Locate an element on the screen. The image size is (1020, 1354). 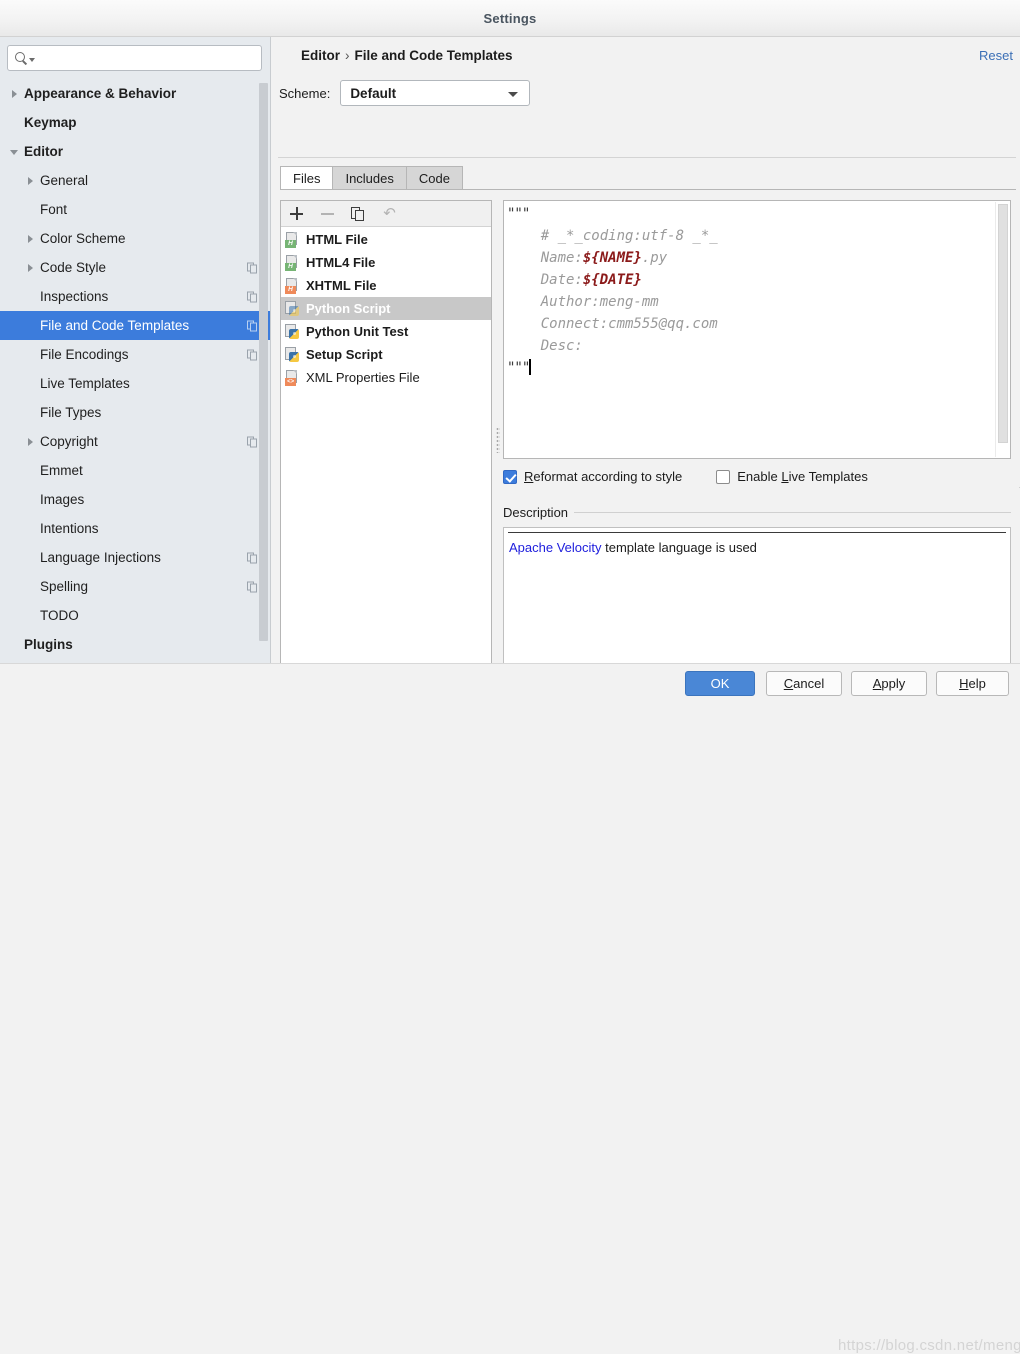
editor-scrollbar-thumb is located at coordinates (1003, 323).